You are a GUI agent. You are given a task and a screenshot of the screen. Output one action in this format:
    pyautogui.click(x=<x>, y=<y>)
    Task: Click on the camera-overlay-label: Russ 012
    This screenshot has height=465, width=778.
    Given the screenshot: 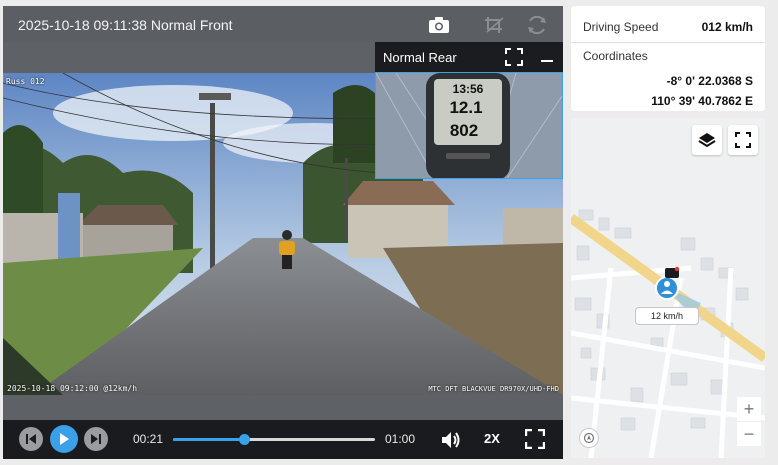 What is the action you would take?
    pyautogui.click(x=25, y=81)
    